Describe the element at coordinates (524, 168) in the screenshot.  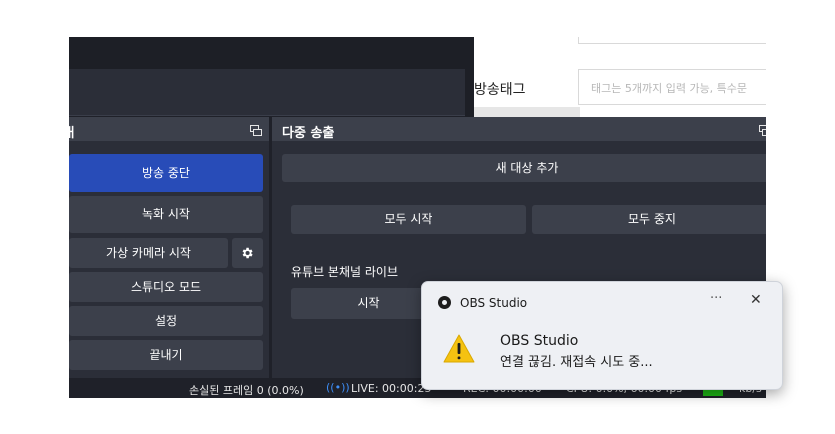
I see `add-target-button: 새 대상 추가` at that location.